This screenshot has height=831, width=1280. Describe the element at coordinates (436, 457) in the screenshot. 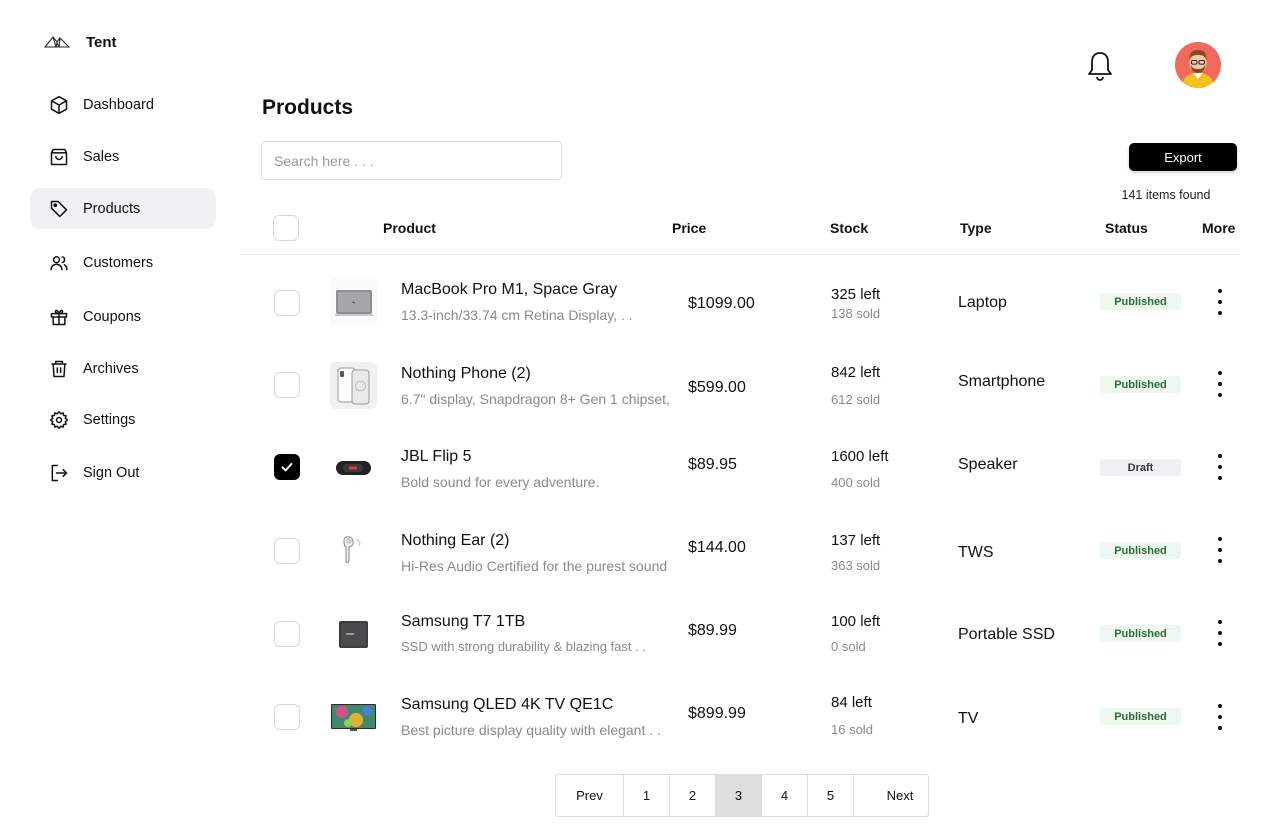

I see `product-name: JBL Flip 5` at that location.